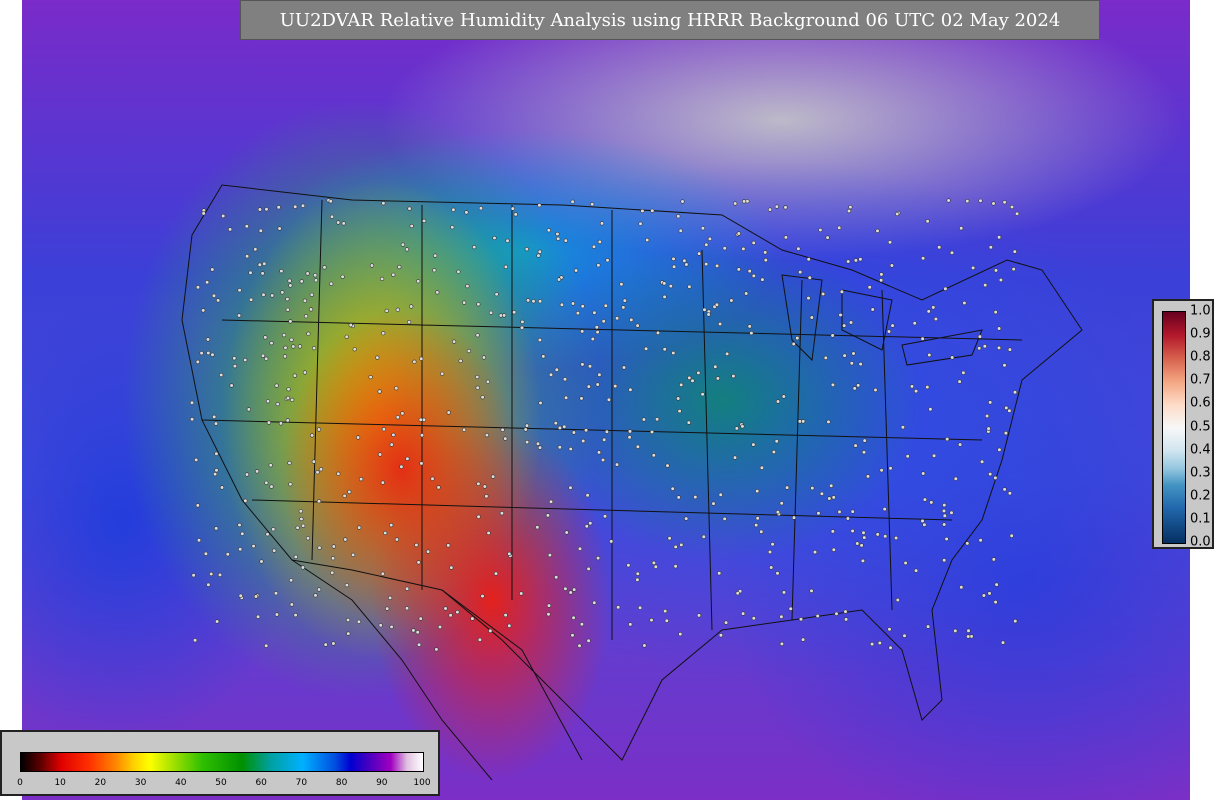 Image resolution: width=1216 pixels, height=800 pixels. Describe the element at coordinates (221, 783) in the screenshot. I see `humidity-tick-label: 50` at that location.